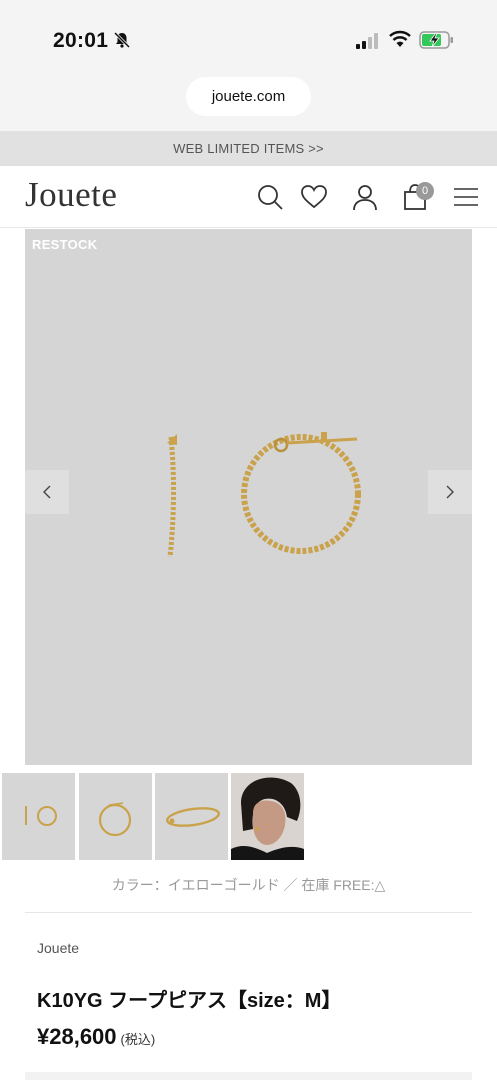  Describe the element at coordinates (425, 191) in the screenshot. I see `cart-count-badge: 0` at that location.